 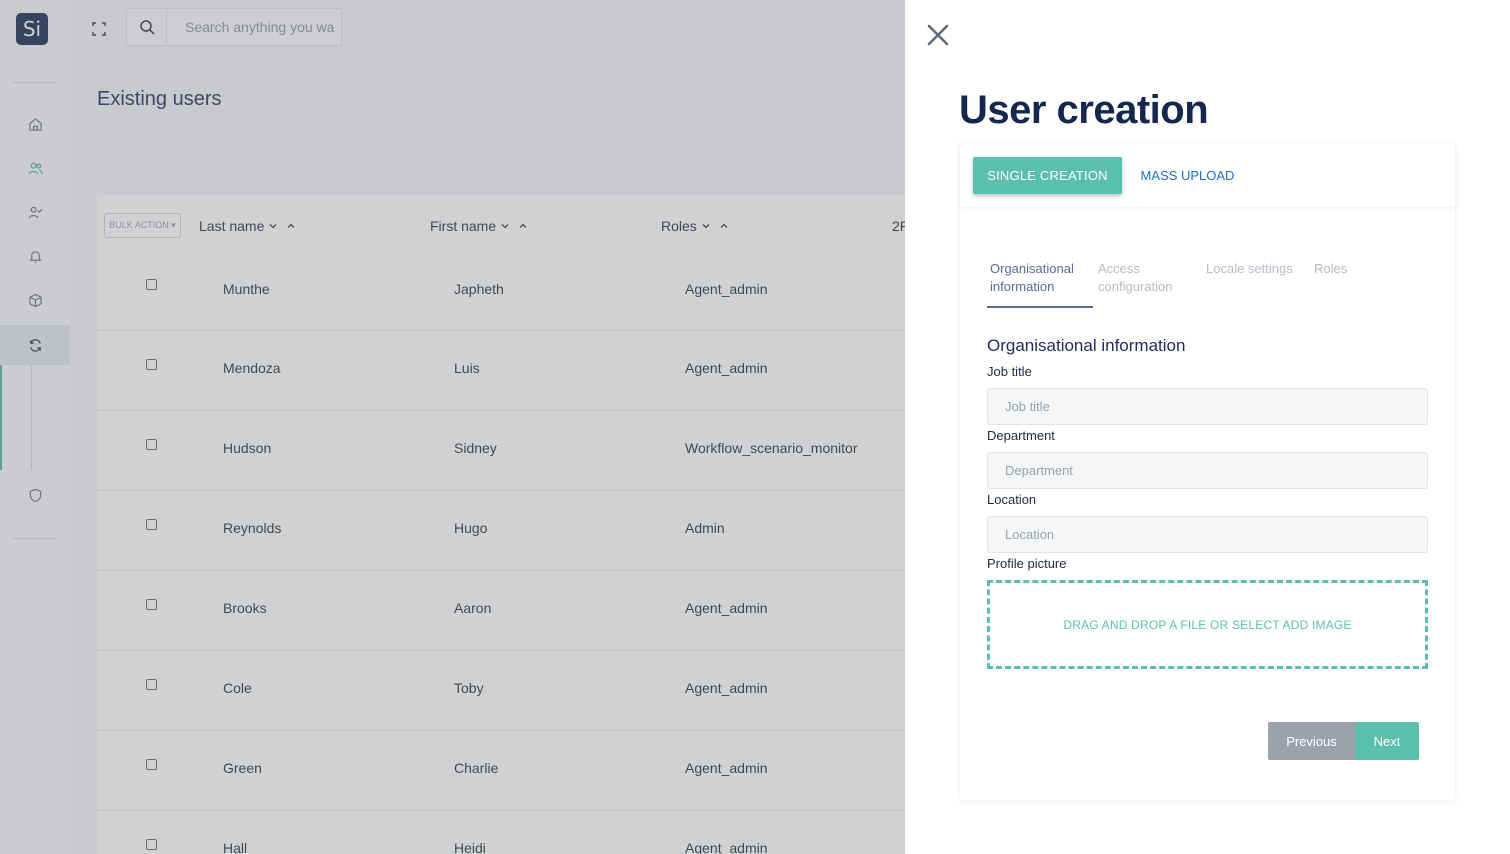 I want to click on section-title: Organisational information, so click(x=1086, y=345).